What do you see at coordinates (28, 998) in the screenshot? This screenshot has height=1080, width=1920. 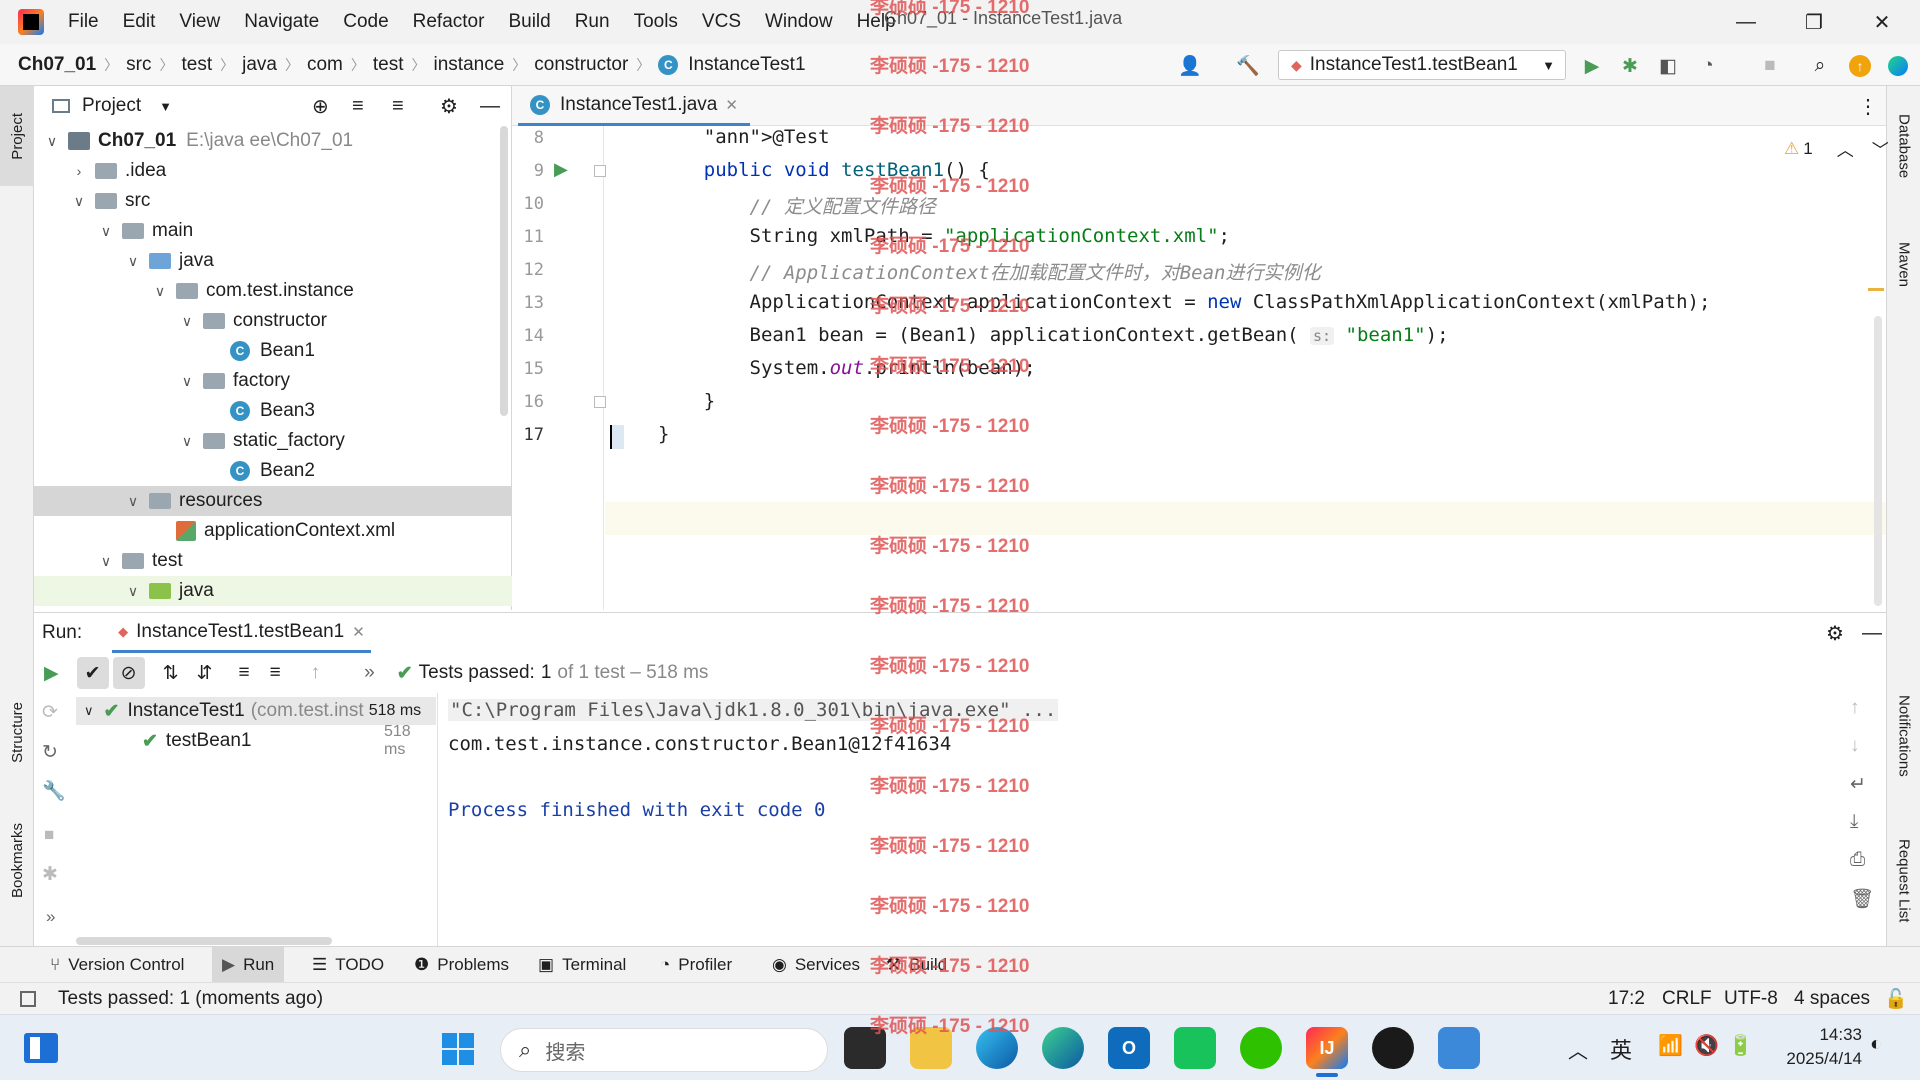 I see `layout-icon` at bounding box center [28, 998].